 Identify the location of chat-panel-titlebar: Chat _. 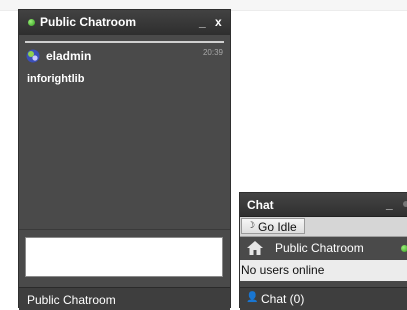
(323, 205).